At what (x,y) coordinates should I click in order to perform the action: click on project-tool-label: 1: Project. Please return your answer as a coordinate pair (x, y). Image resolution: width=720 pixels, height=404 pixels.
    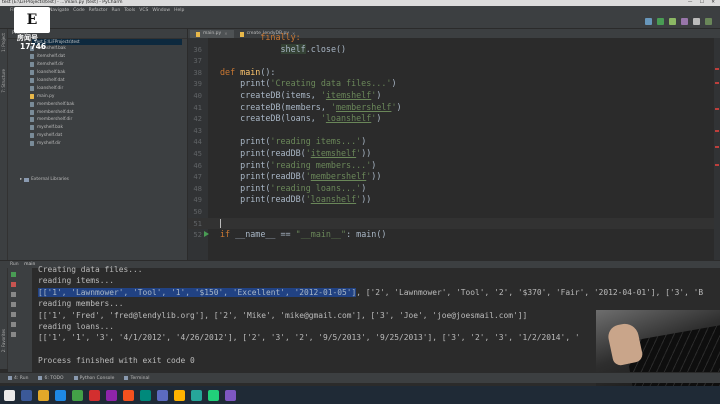
    Looking at the image, I should click on (3, 42).